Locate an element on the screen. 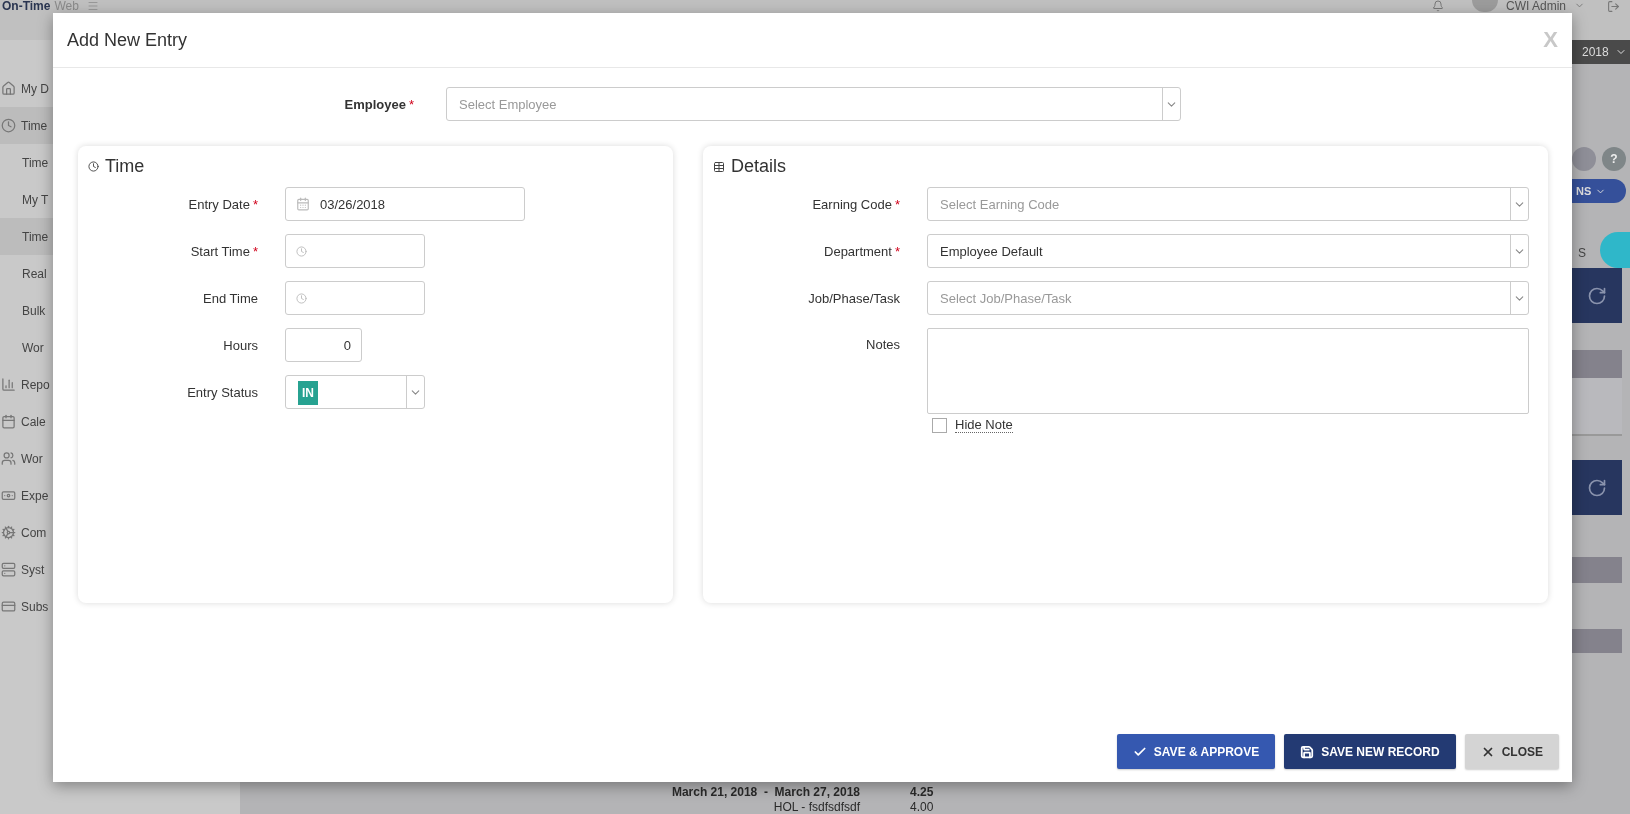 This screenshot has width=1630, height=814. field-label: Hours is located at coordinates (240, 345).